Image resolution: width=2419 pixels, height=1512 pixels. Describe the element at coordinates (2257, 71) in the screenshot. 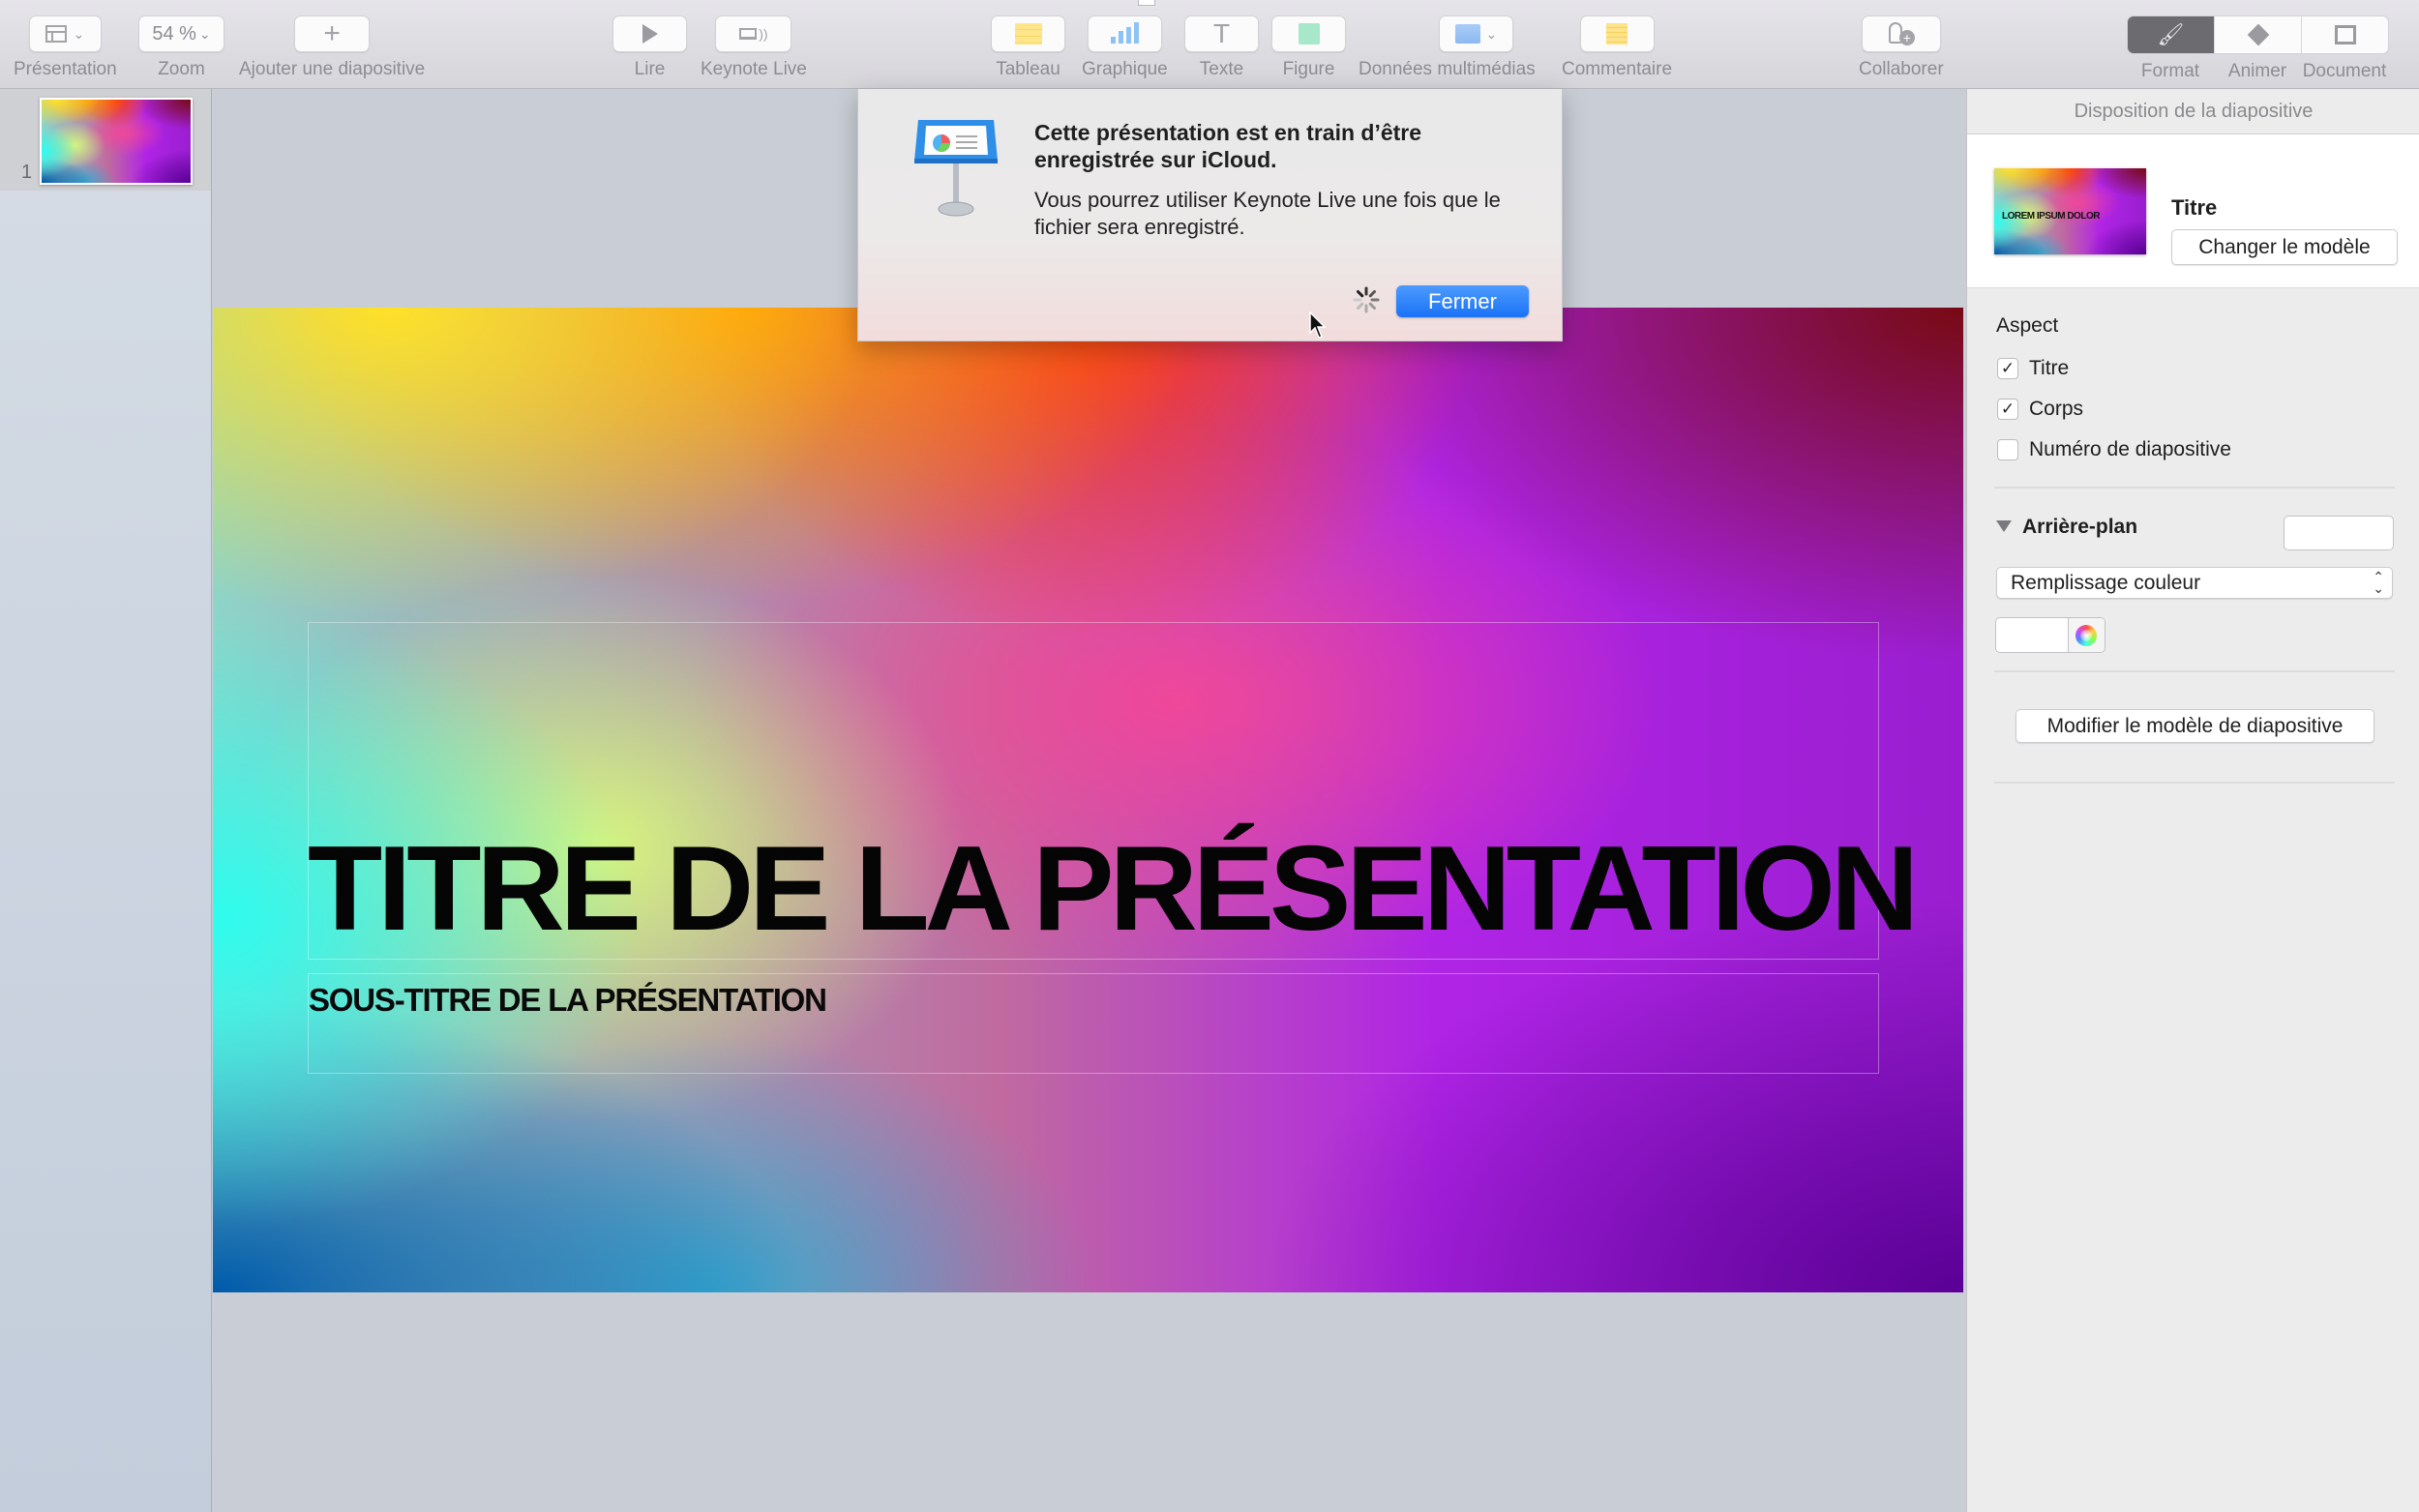

I see `tab-animate-label: Animer` at that location.